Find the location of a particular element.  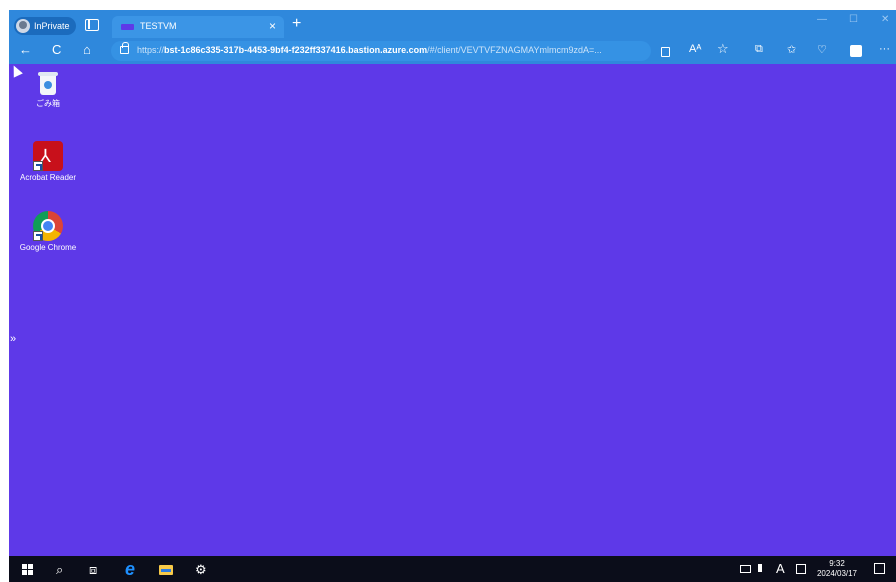

desktop-icon-label: ごみ箱 is located at coordinates (48, 103).